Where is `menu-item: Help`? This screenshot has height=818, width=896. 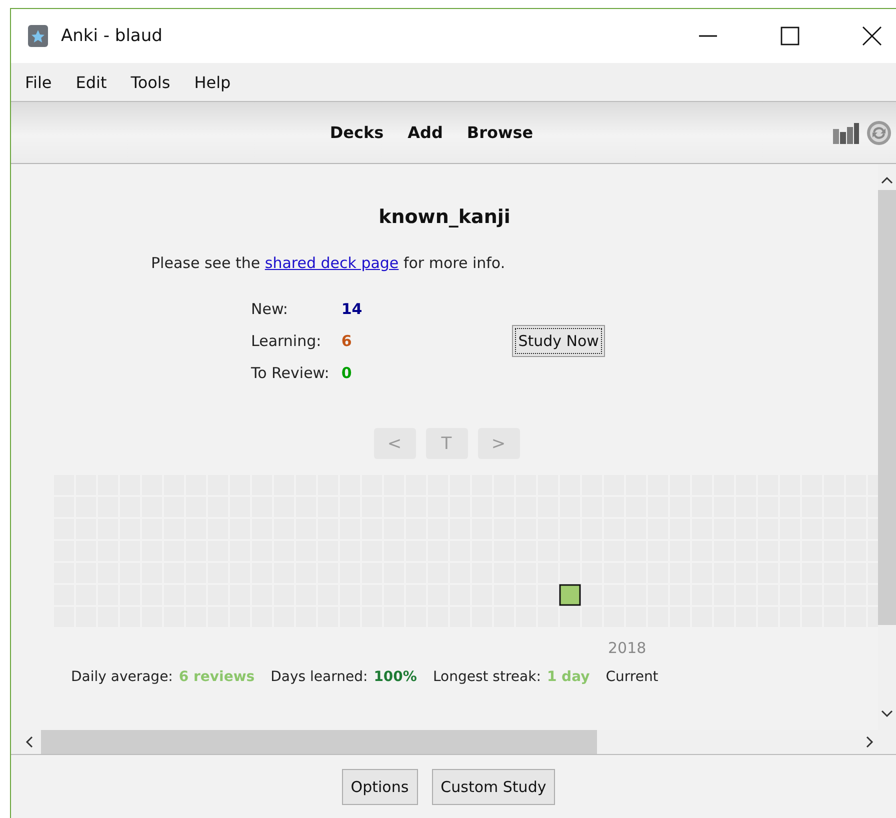
menu-item: Help is located at coordinates (212, 82).